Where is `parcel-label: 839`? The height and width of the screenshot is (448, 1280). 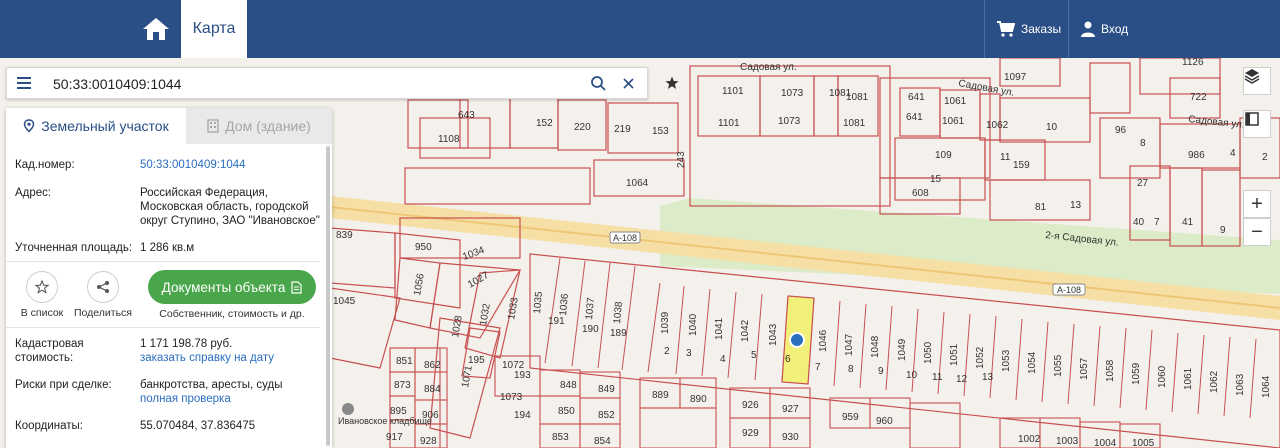
parcel-label: 839 is located at coordinates (344, 235).